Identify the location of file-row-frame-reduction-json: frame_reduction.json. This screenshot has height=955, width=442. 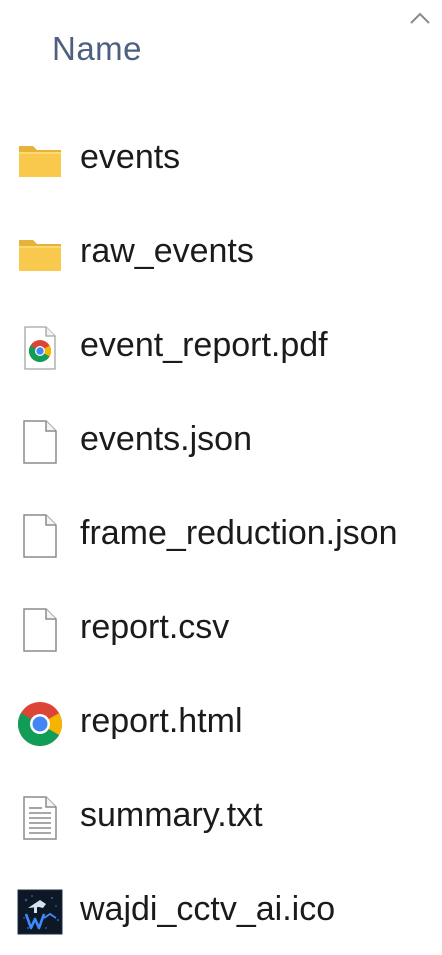
(221, 532).